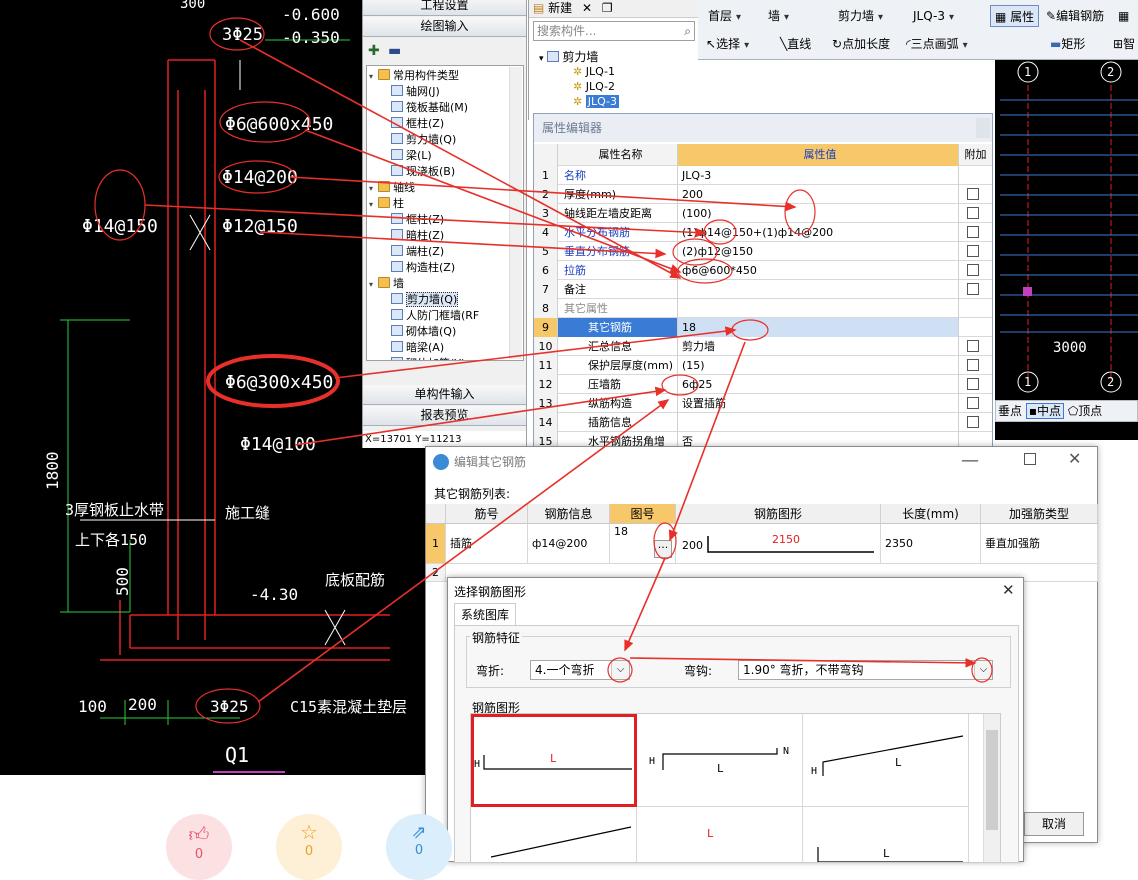 The image size is (1138, 880). I want to click on maximize-icon, so click(1030, 459).